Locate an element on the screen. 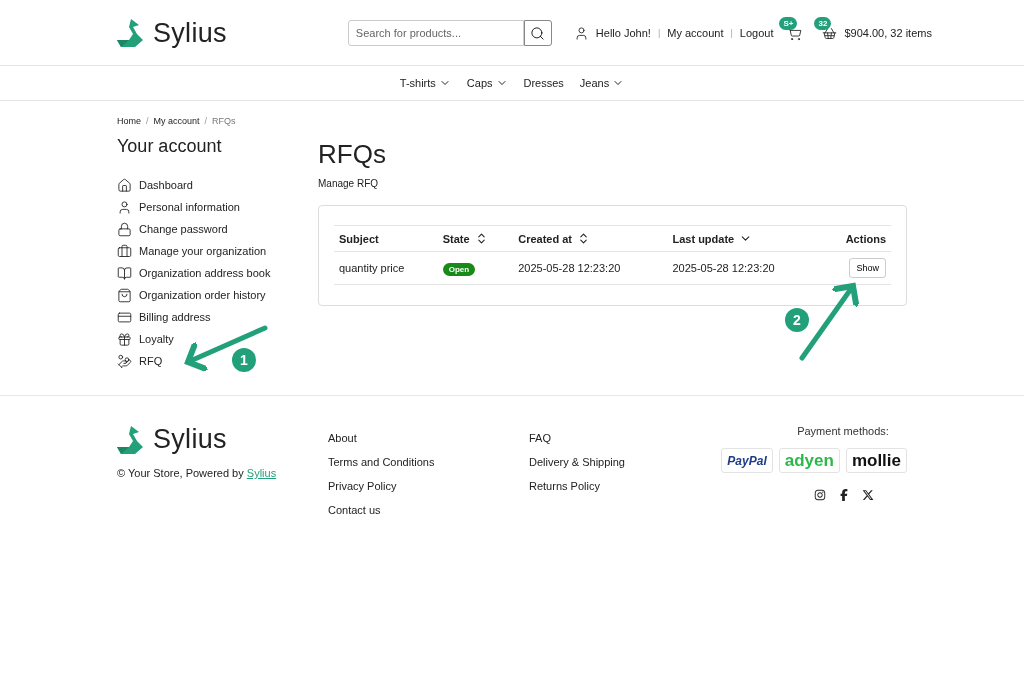 This screenshot has width=1024, height=677. search-icon is located at coordinates (538, 33).